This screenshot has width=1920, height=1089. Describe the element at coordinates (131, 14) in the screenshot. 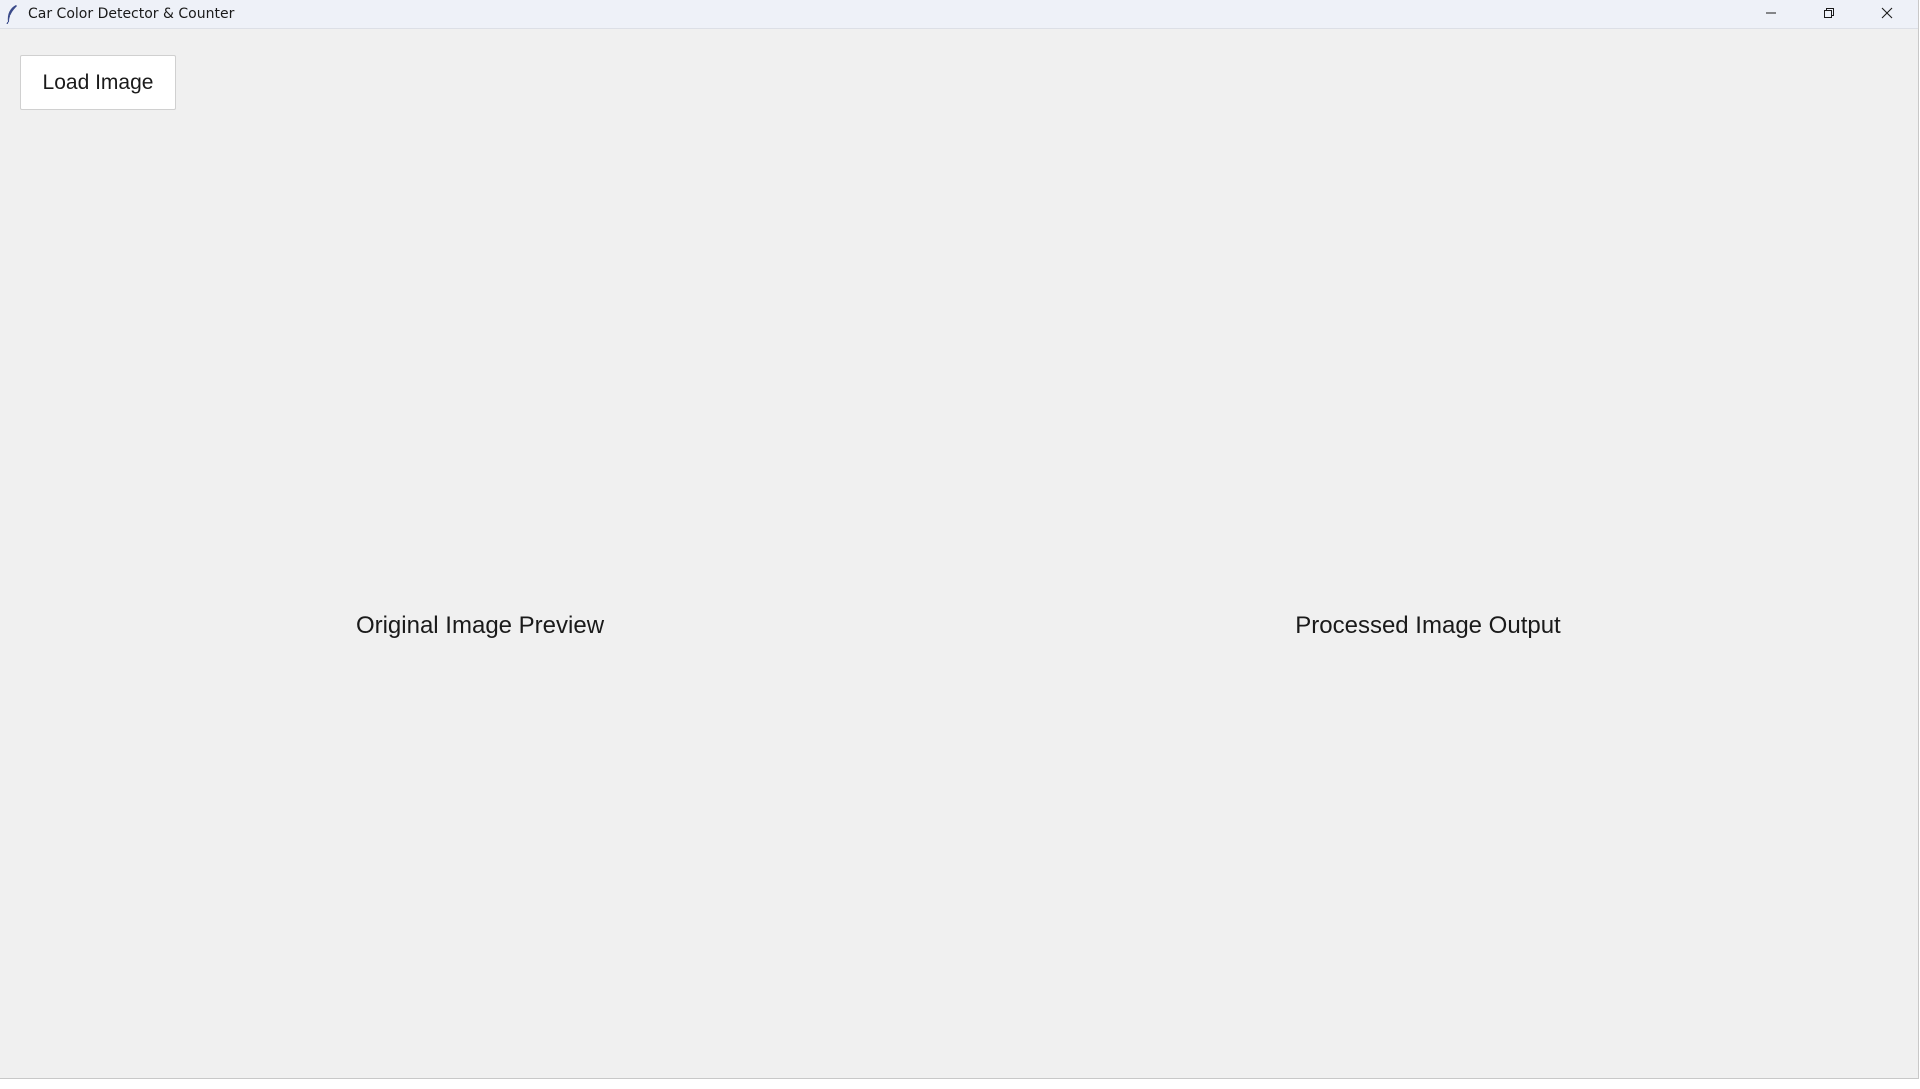

I see `window-title: Car Color Detector & Counter` at that location.